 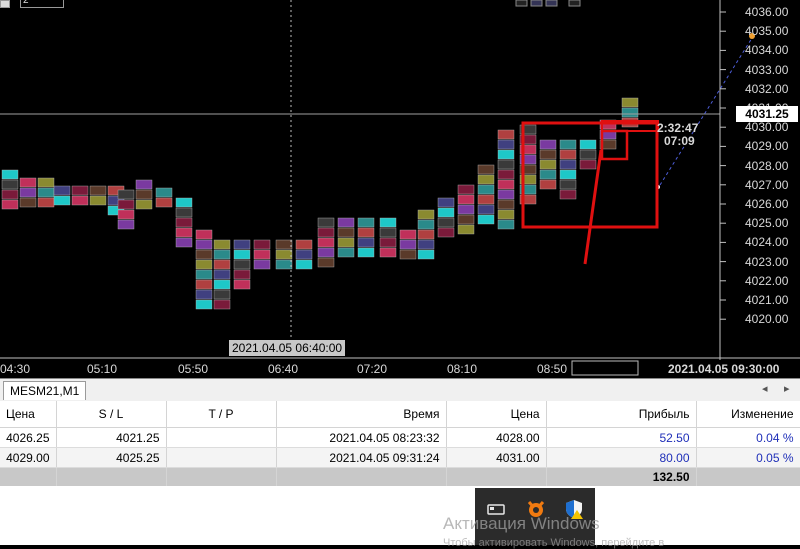 I want to click on header-change: Изменение, so click(x=748, y=414).